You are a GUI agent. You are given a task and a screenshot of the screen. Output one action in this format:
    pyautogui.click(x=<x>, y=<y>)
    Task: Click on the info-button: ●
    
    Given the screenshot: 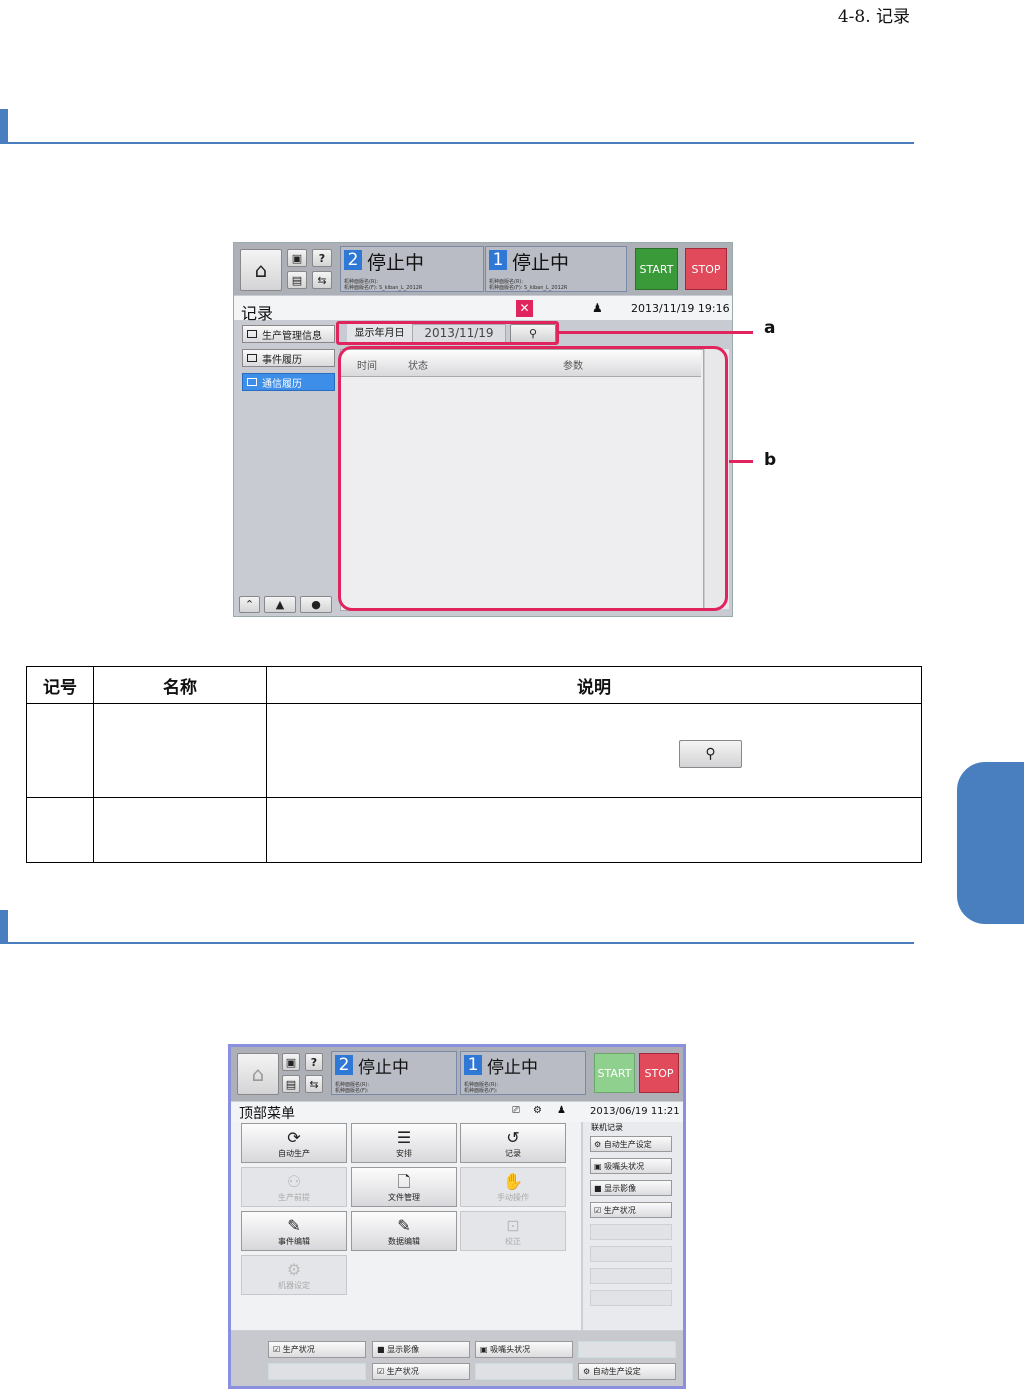 What is the action you would take?
    pyautogui.click(x=316, y=604)
    